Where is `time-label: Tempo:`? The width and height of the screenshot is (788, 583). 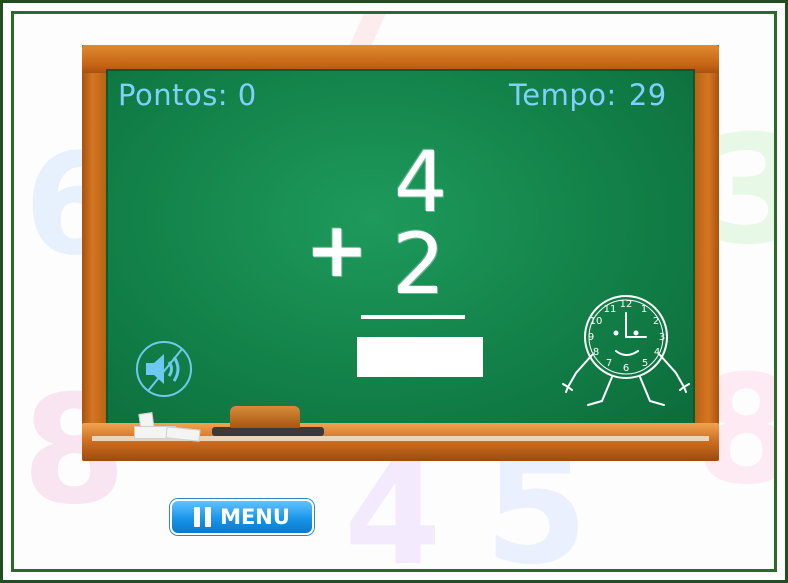 time-label: Tempo: is located at coordinates (563, 95).